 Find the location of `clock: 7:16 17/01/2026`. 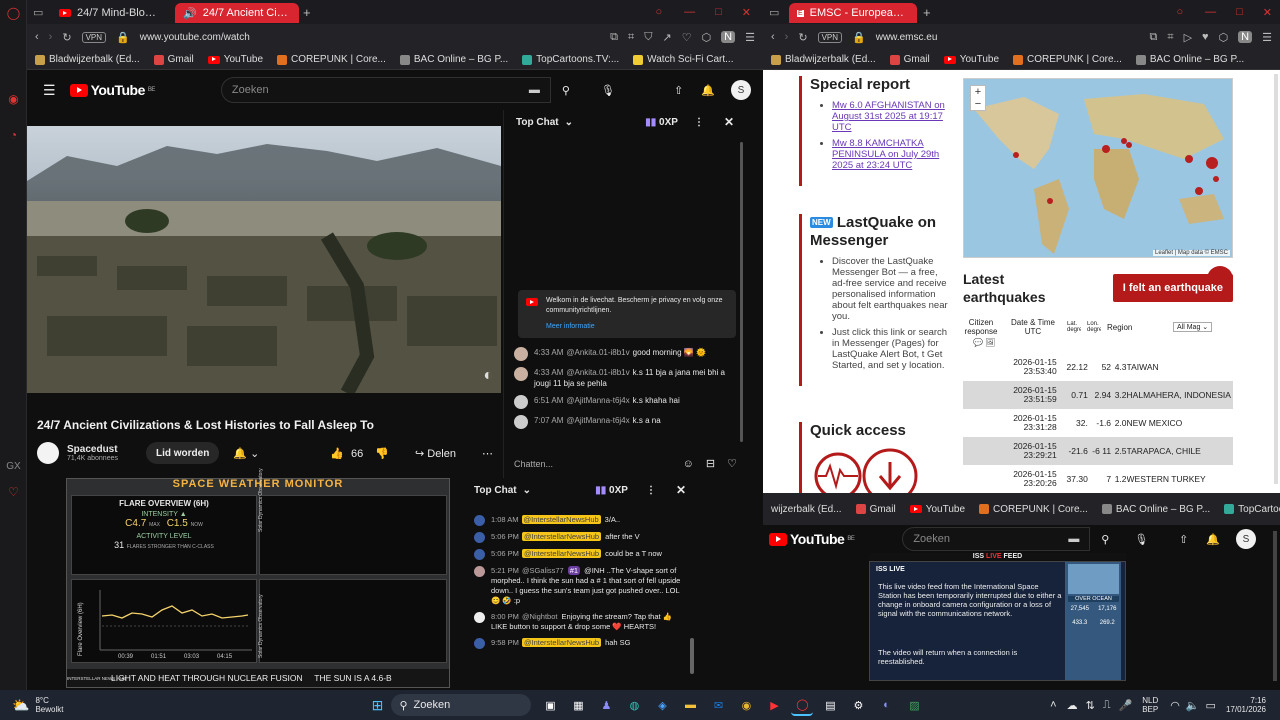

clock: 7:16 17/01/2026 is located at coordinates (1246, 705).